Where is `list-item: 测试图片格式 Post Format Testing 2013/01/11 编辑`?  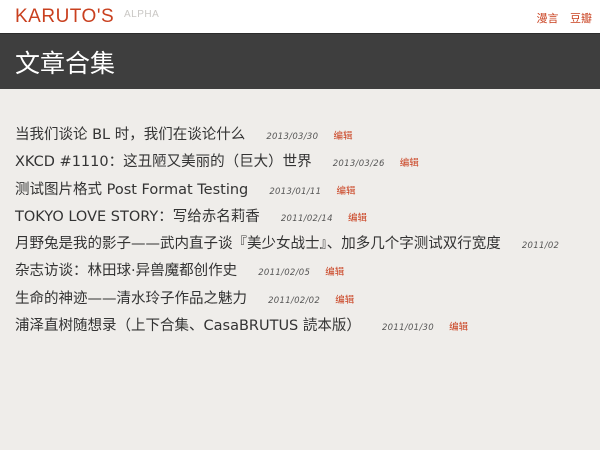
list-item: 测试图片格式 Post Format Testing 2013/01/11 编辑 is located at coordinates (292, 191).